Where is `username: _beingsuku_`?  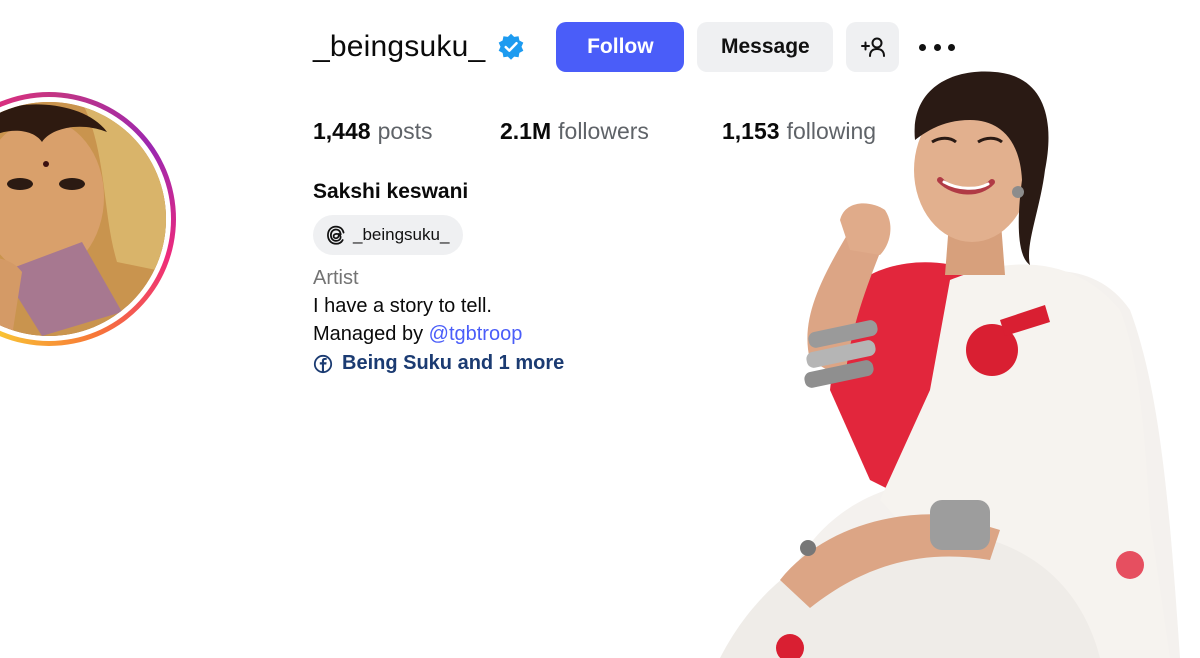 username: _beingsuku_ is located at coordinates (399, 46).